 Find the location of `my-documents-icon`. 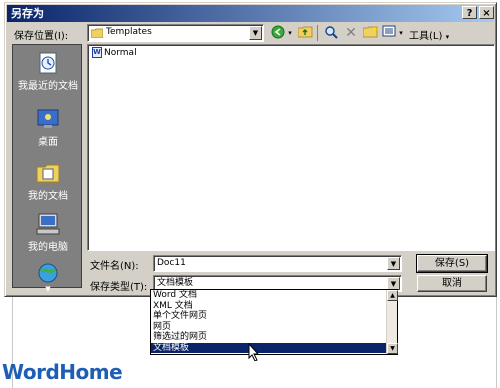

my-documents-icon is located at coordinates (48, 173).